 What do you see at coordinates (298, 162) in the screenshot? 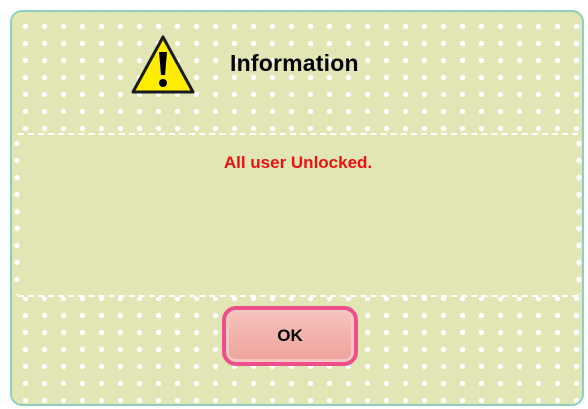
I see `status-message: All user Unlocked.` at bounding box center [298, 162].